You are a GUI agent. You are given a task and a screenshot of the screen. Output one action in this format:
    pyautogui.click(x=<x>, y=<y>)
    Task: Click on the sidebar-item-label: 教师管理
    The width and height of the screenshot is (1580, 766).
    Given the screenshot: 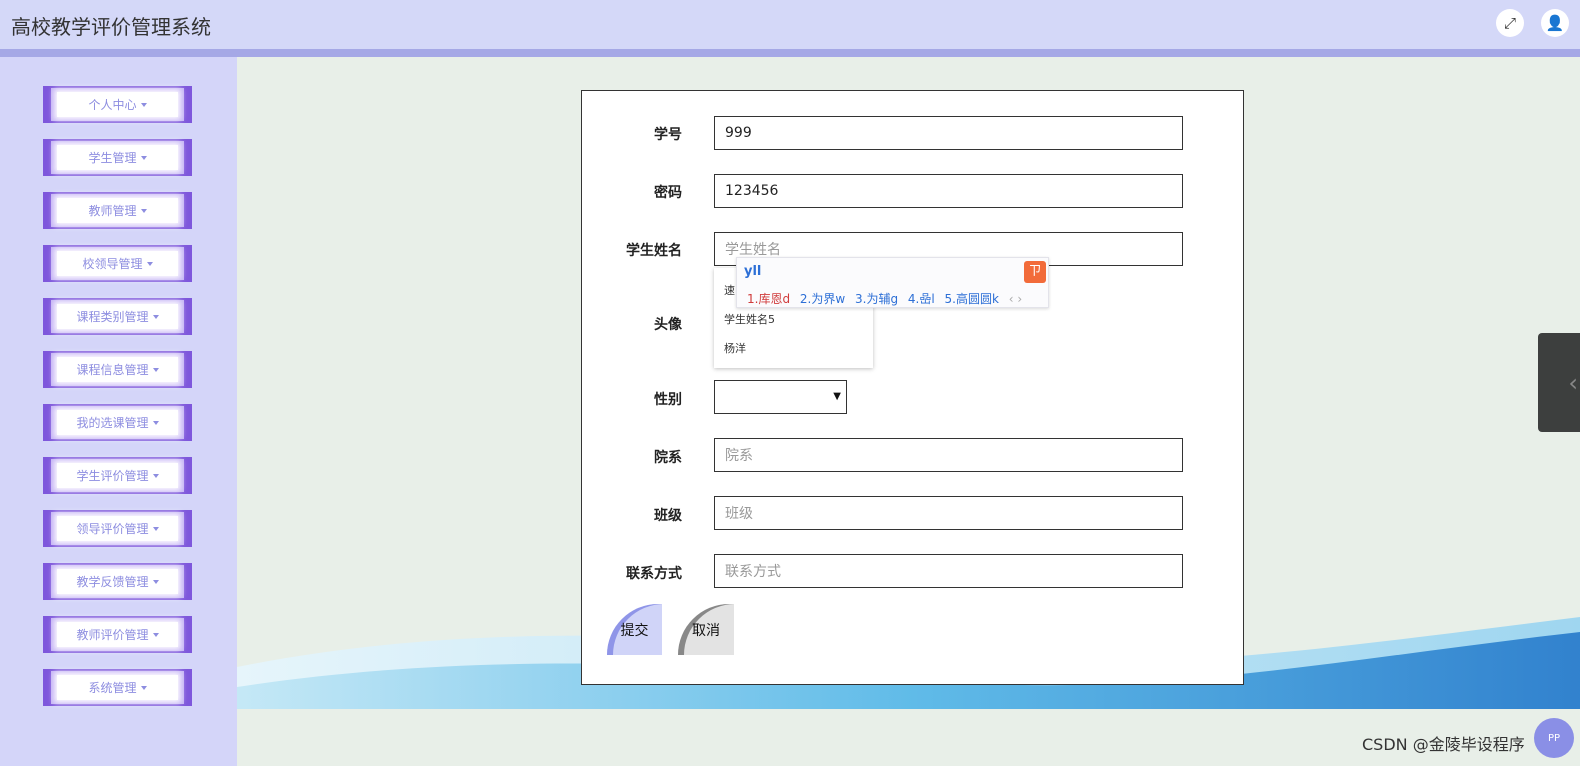 What is the action you would take?
    pyautogui.click(x=112, y=211)
    